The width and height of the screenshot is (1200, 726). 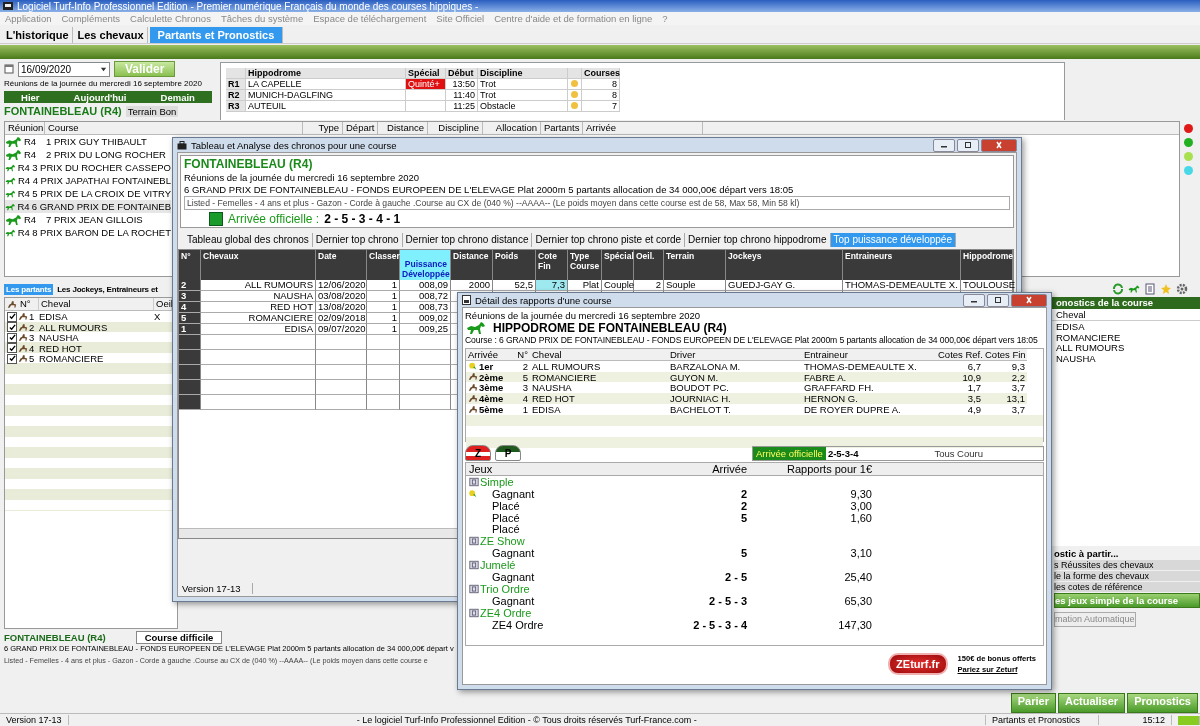 What do you see at coordinates (700, 409) in the screenshot?
I see `table-cell-text: BACHELOT T.` at bounding box center [700, 409].